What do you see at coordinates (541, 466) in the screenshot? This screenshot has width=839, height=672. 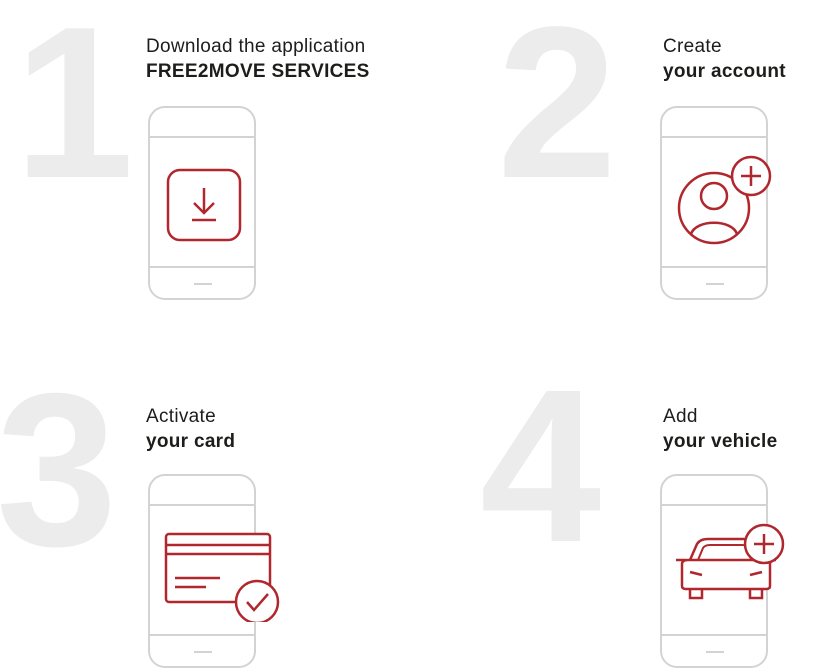 I see `step-number: 4` at bounding box center [541, 466].